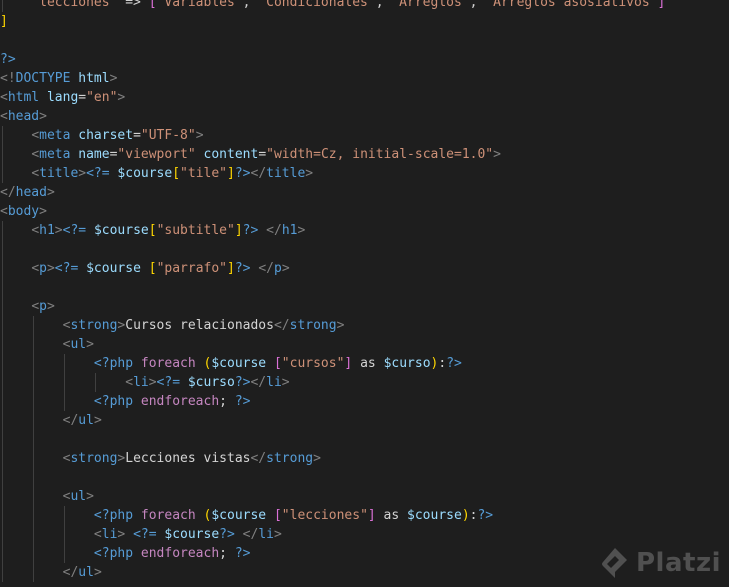 This screenshot has width=729, height=587. What do you see at coordinates (332, 116) in the screenshot?
I see `code-line: <head>` at bounding box center [332, 116].